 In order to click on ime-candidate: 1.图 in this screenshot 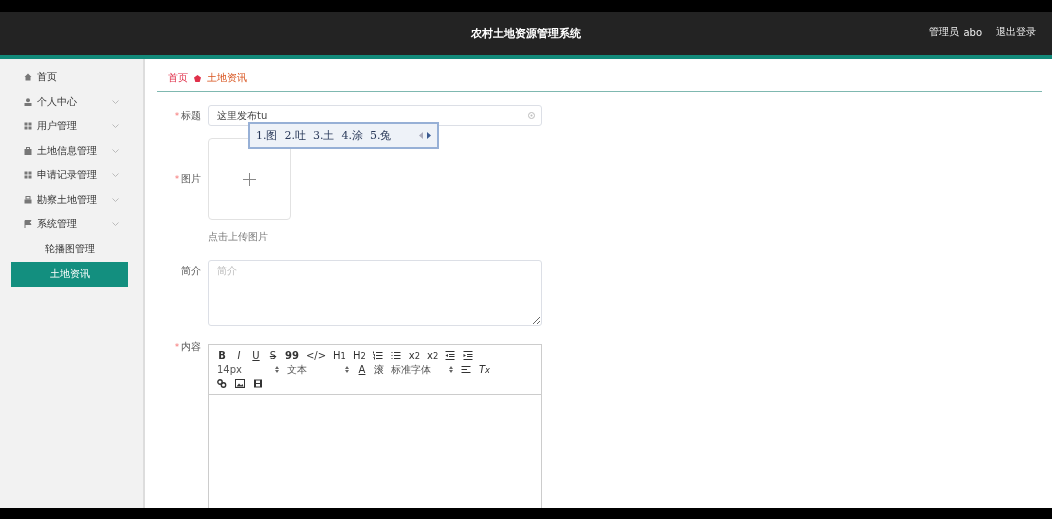, I will do `click(267, 135)`.